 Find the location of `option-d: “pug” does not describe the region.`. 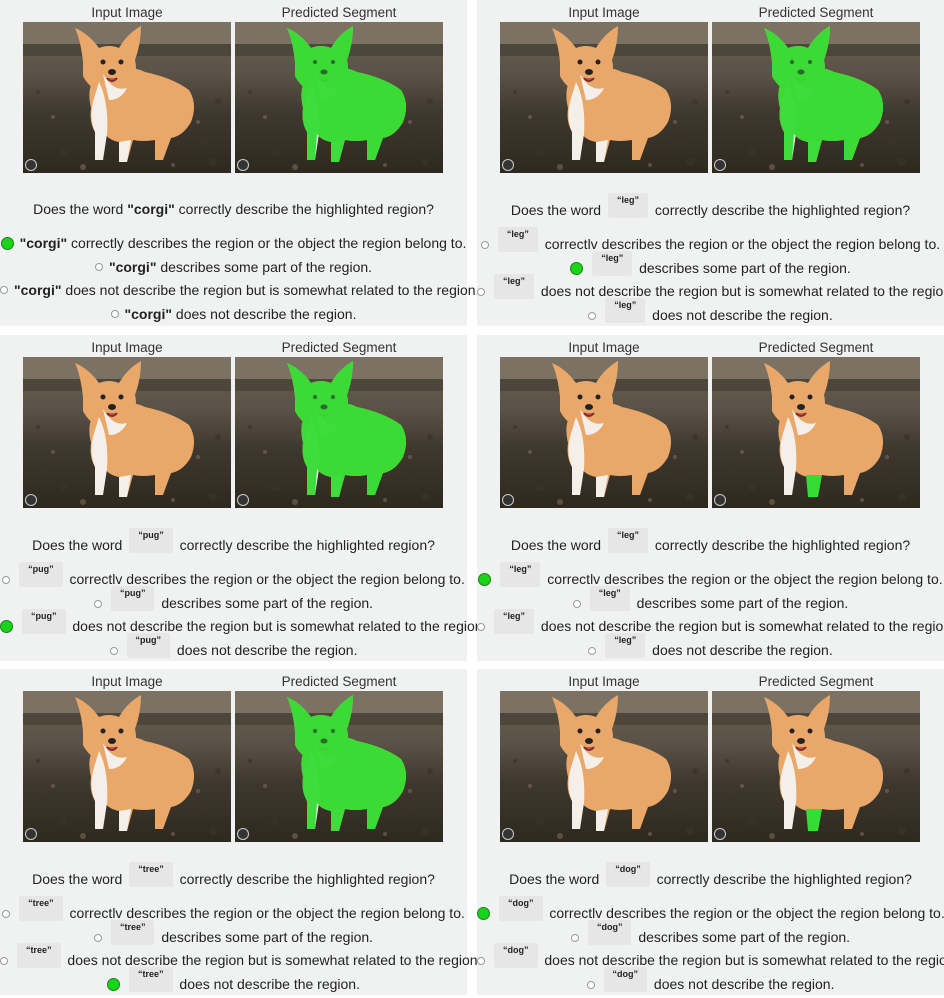

option-d: “pug” does not describe the region. is located at coordinates (233, 646).